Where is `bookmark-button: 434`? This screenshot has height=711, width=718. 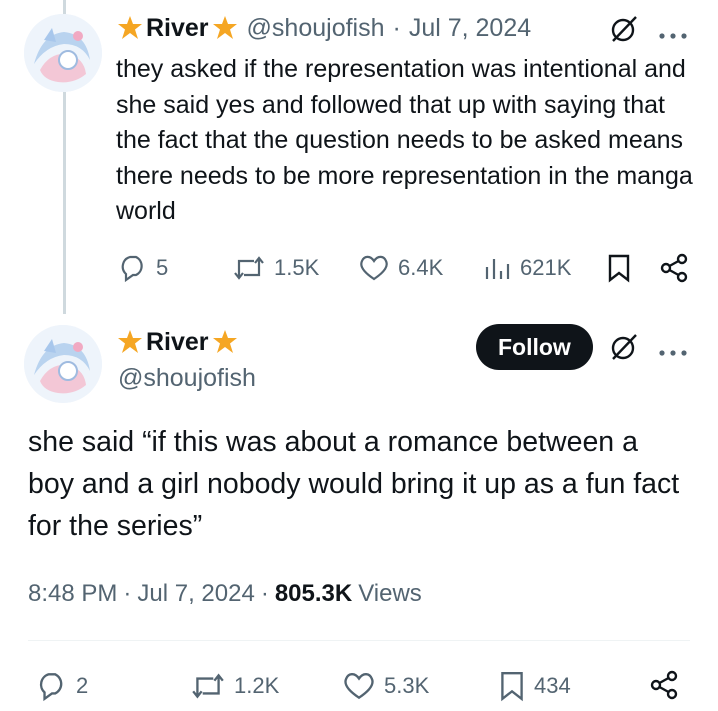 bookmark-button: 434 is located at coordinates (534, 686).